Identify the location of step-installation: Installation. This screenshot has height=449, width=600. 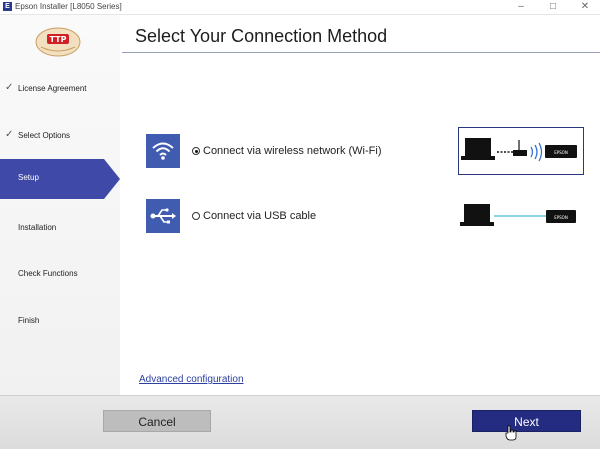
(60, 229).